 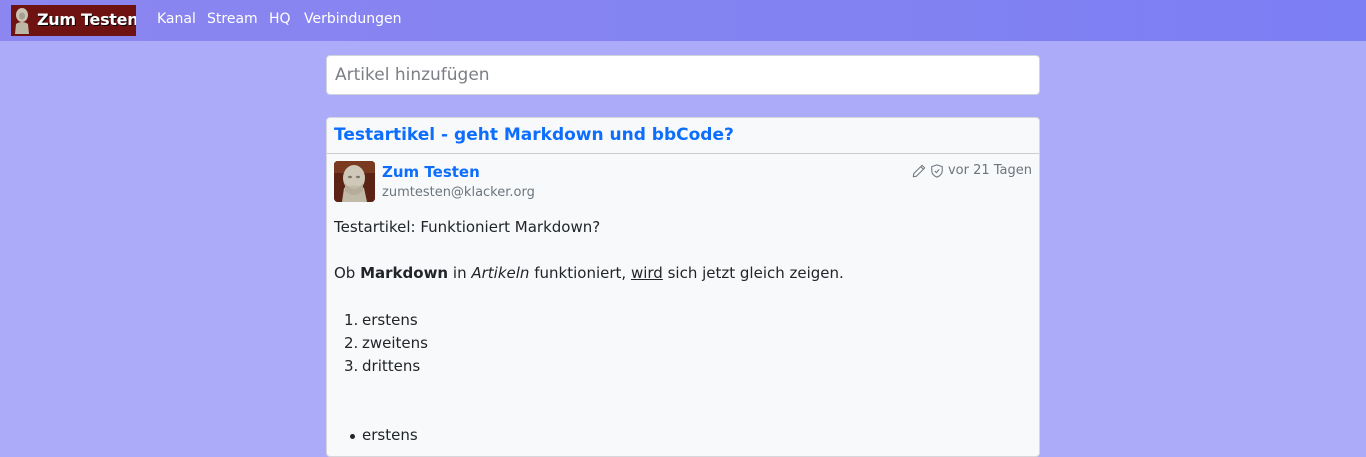 I want to click on ordered-list-item: drittens, so click(x=391, y=366).